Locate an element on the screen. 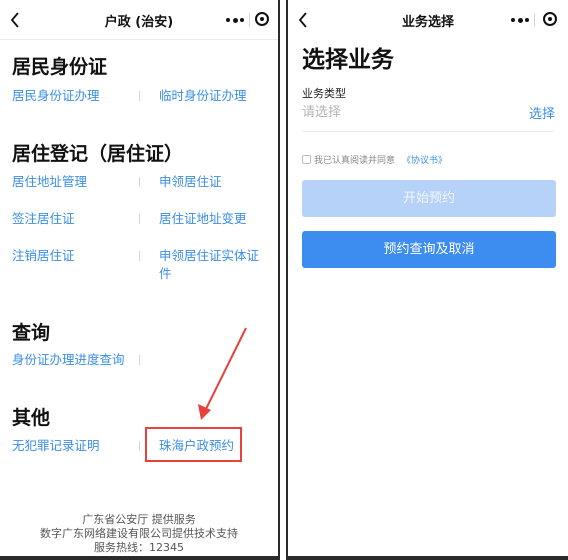 This screenshot has height=560, width=568. business-type-label: 业务类型 is located at coordinates (324, 93).